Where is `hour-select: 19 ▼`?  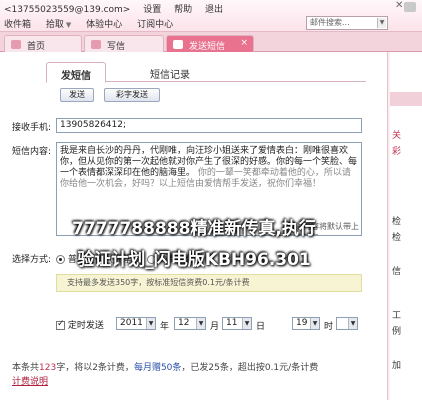 hour-select: 19 ▼ is located at coordinates (306, 323).